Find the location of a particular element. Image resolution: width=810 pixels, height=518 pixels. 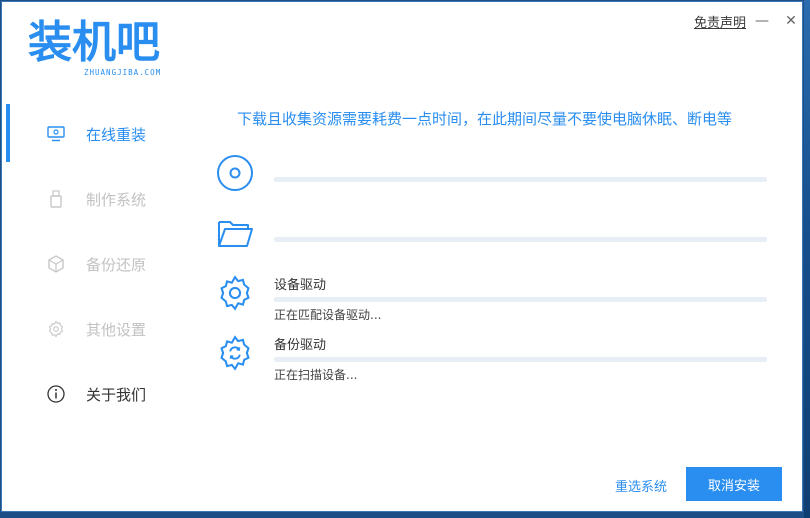

monitor-icon is located at coordinates (56, 134).